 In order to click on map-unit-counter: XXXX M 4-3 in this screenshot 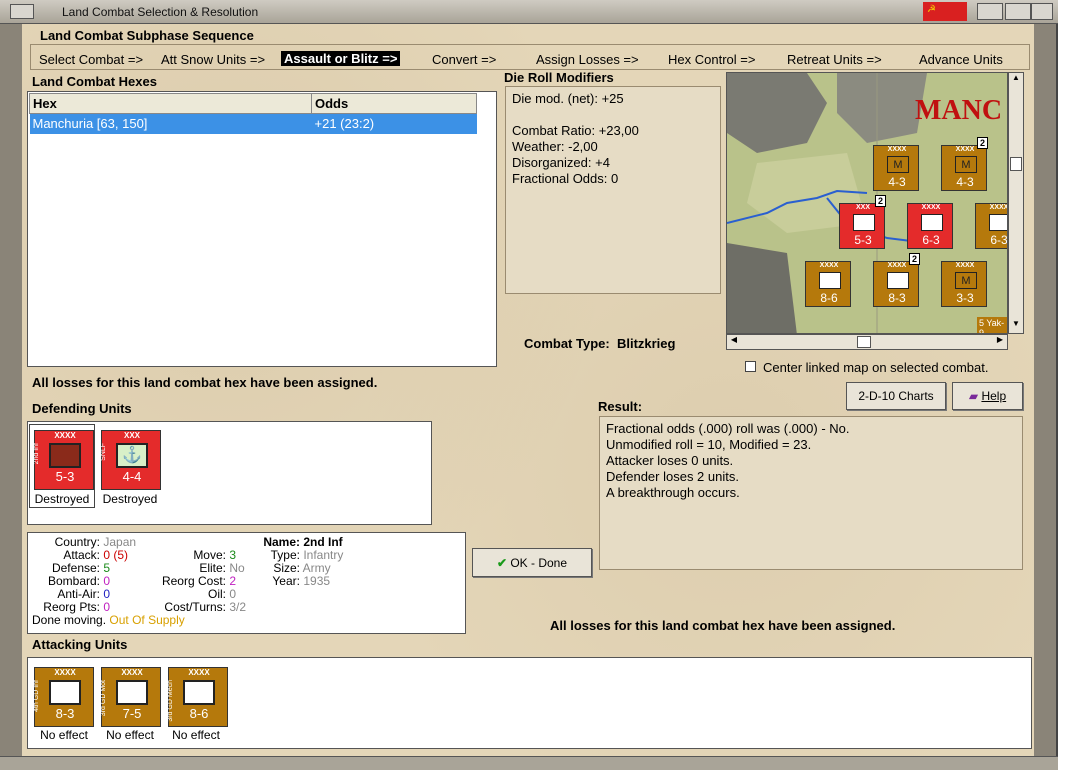, I will do `click(896, 168)`.